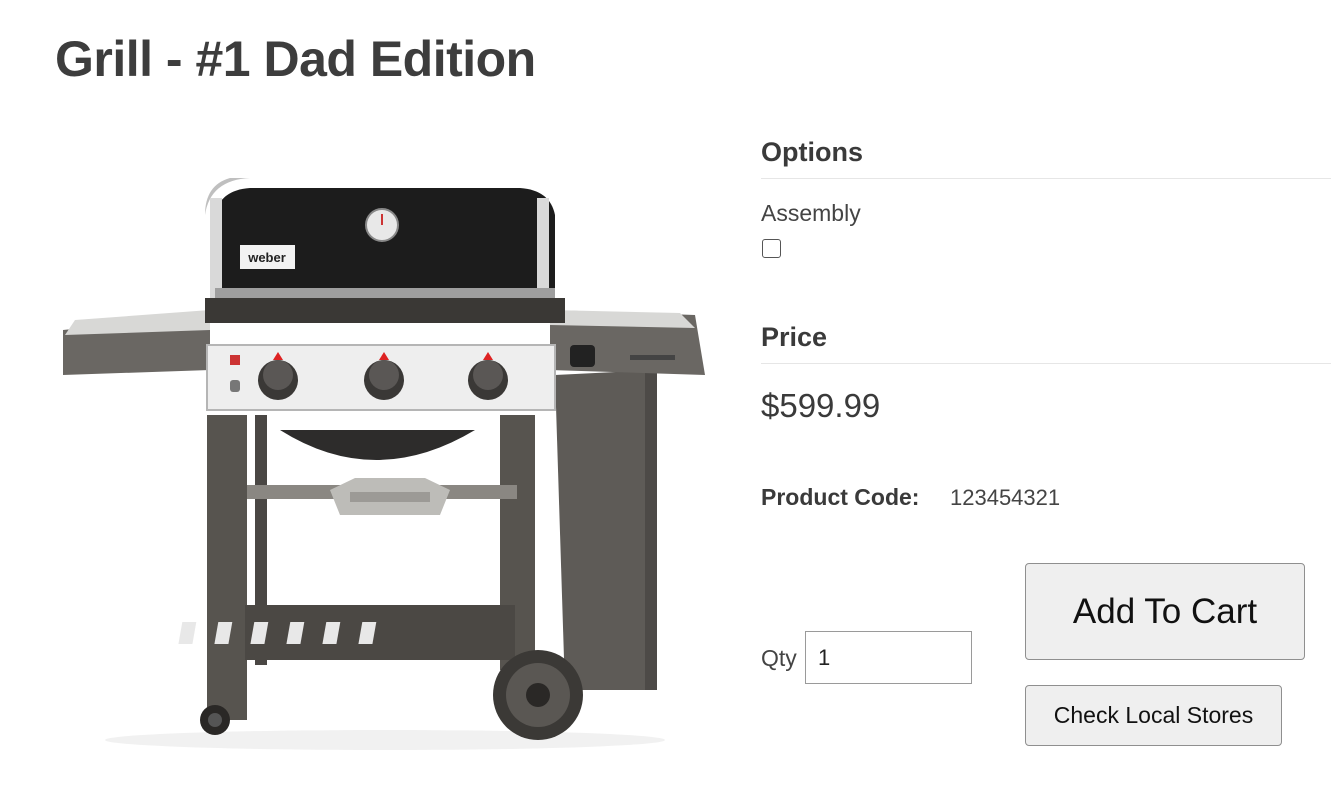 The width and height of the screenshot is (1331, 790). What do you see at coordinates (821, 405) in the screenshot?
I see `price-value: $599.99` at bounding box center [821, 405].